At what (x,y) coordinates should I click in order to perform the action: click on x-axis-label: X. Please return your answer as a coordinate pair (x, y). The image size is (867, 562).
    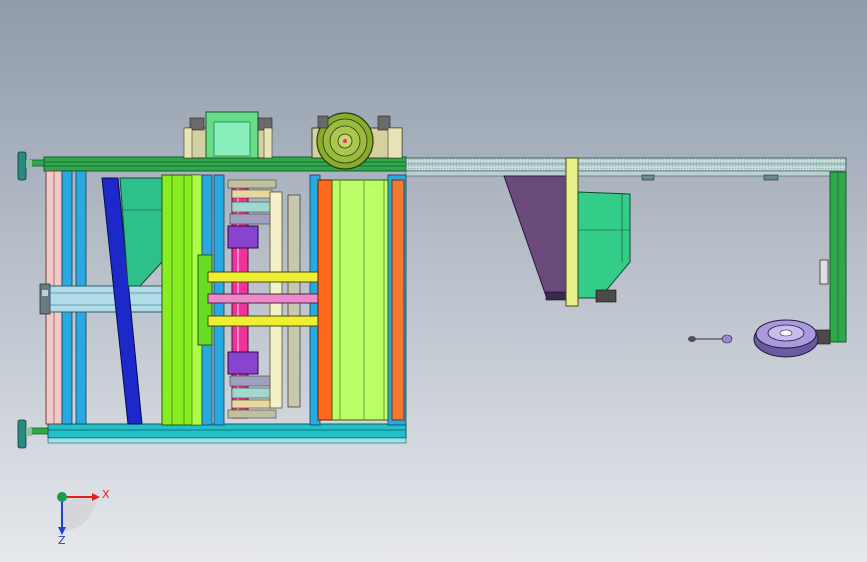
    Looking at the image, I should click on (106, 494).